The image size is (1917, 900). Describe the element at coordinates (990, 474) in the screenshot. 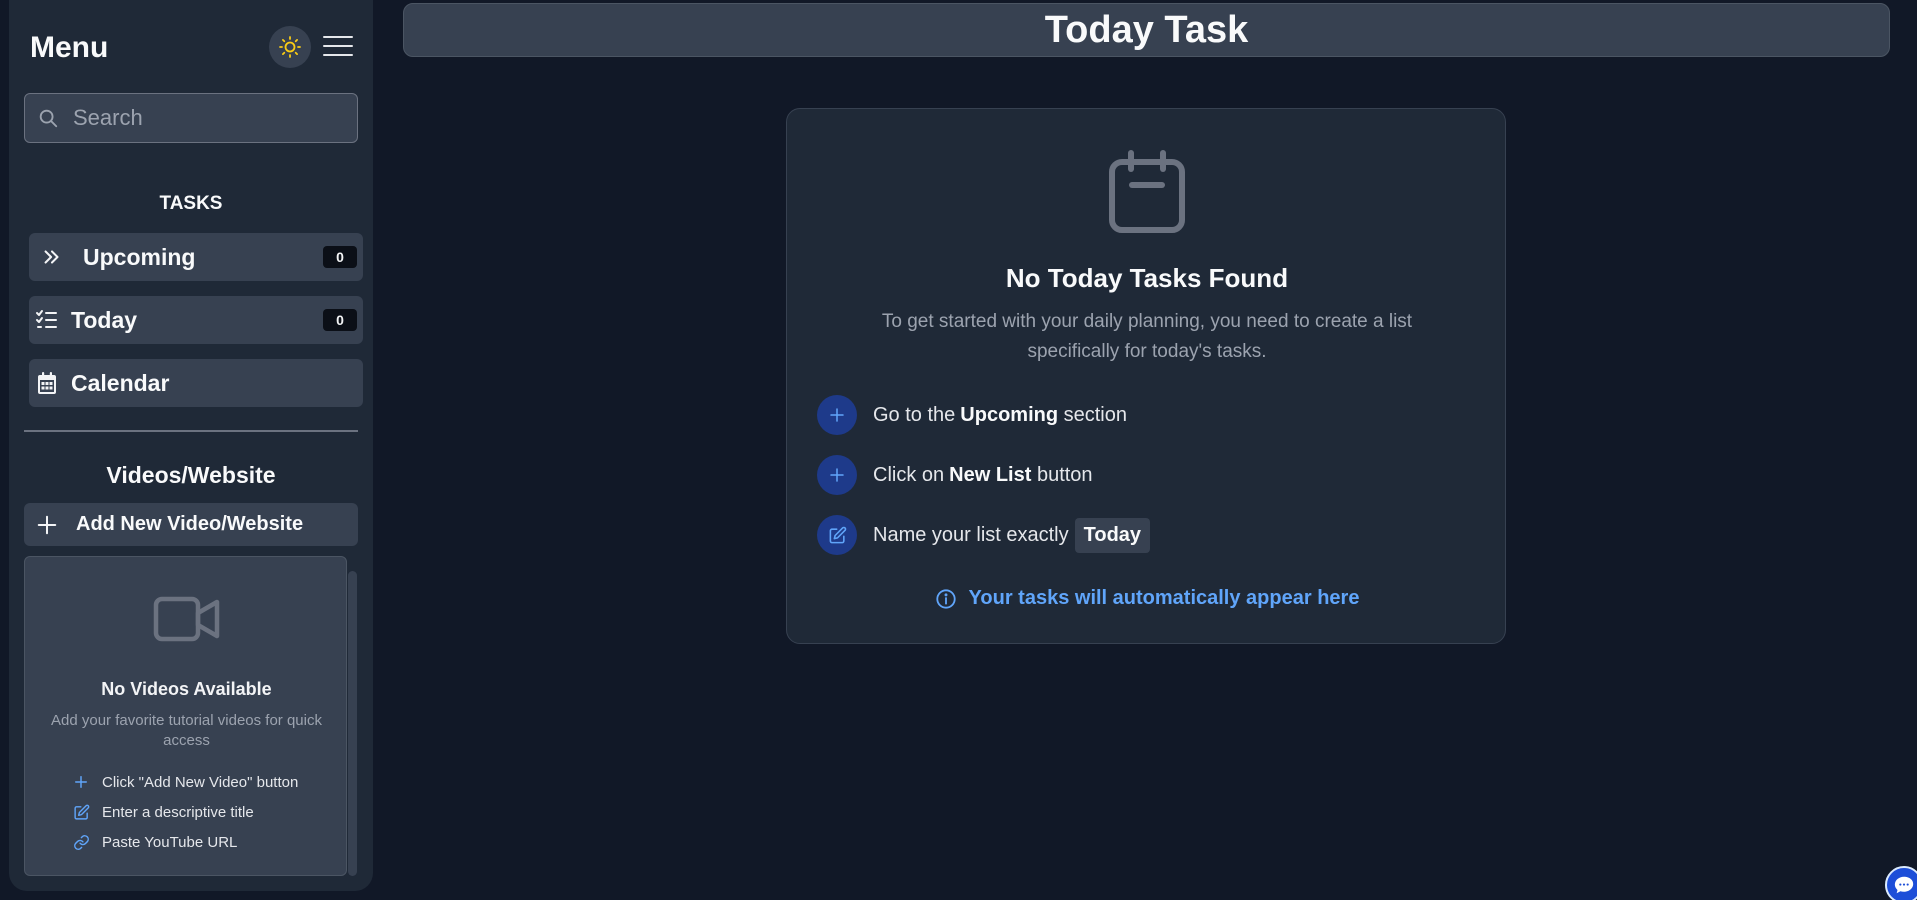

I see `step-bold-text: New List` at that location.